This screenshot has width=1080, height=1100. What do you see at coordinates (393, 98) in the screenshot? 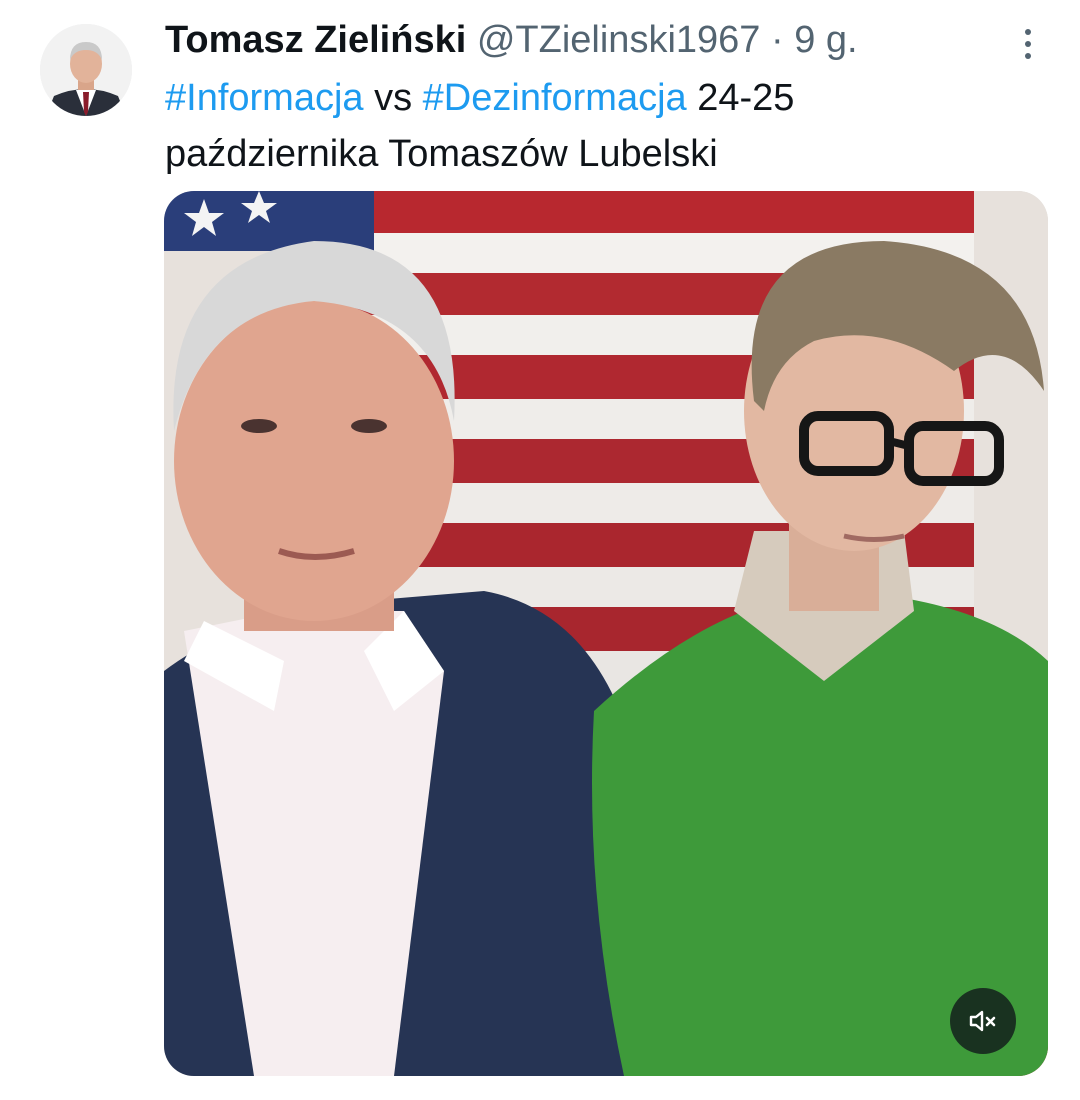
I see `tweet-text-vs: vs` at bounding box center [393, 98].